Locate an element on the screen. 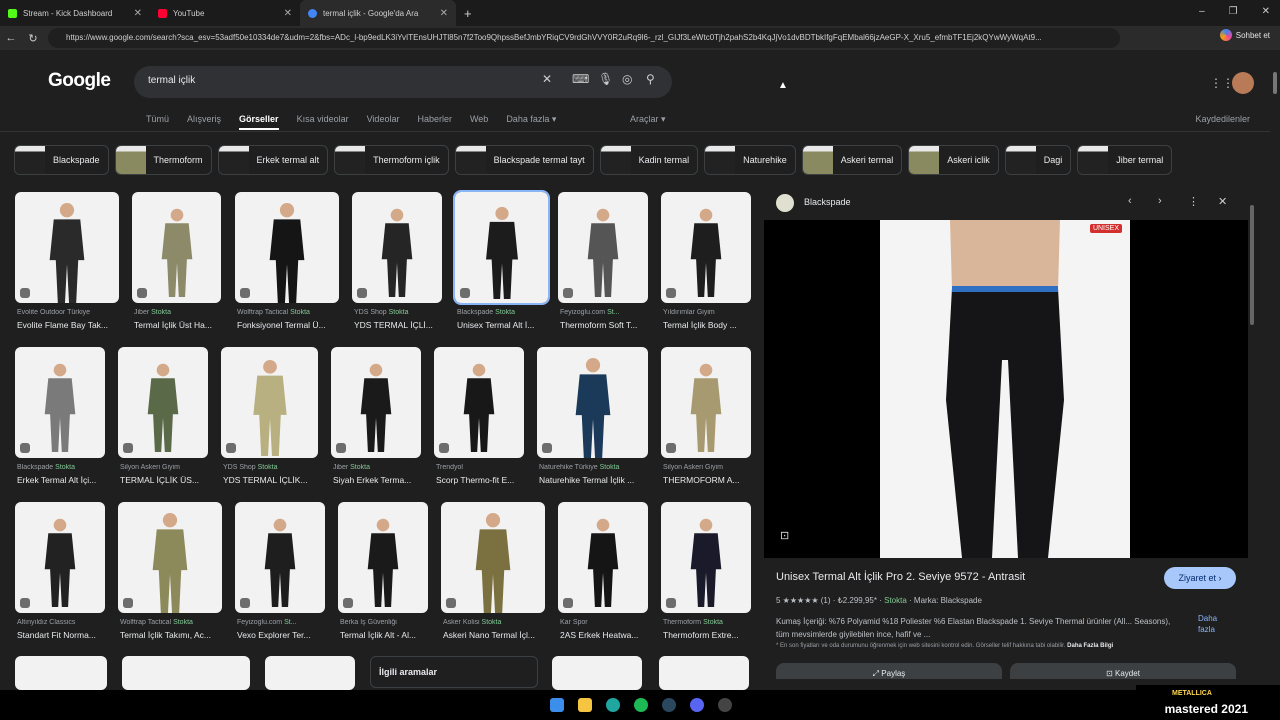 The image size is (1280, 720). edge-icon is located at coordinates (613, 705).